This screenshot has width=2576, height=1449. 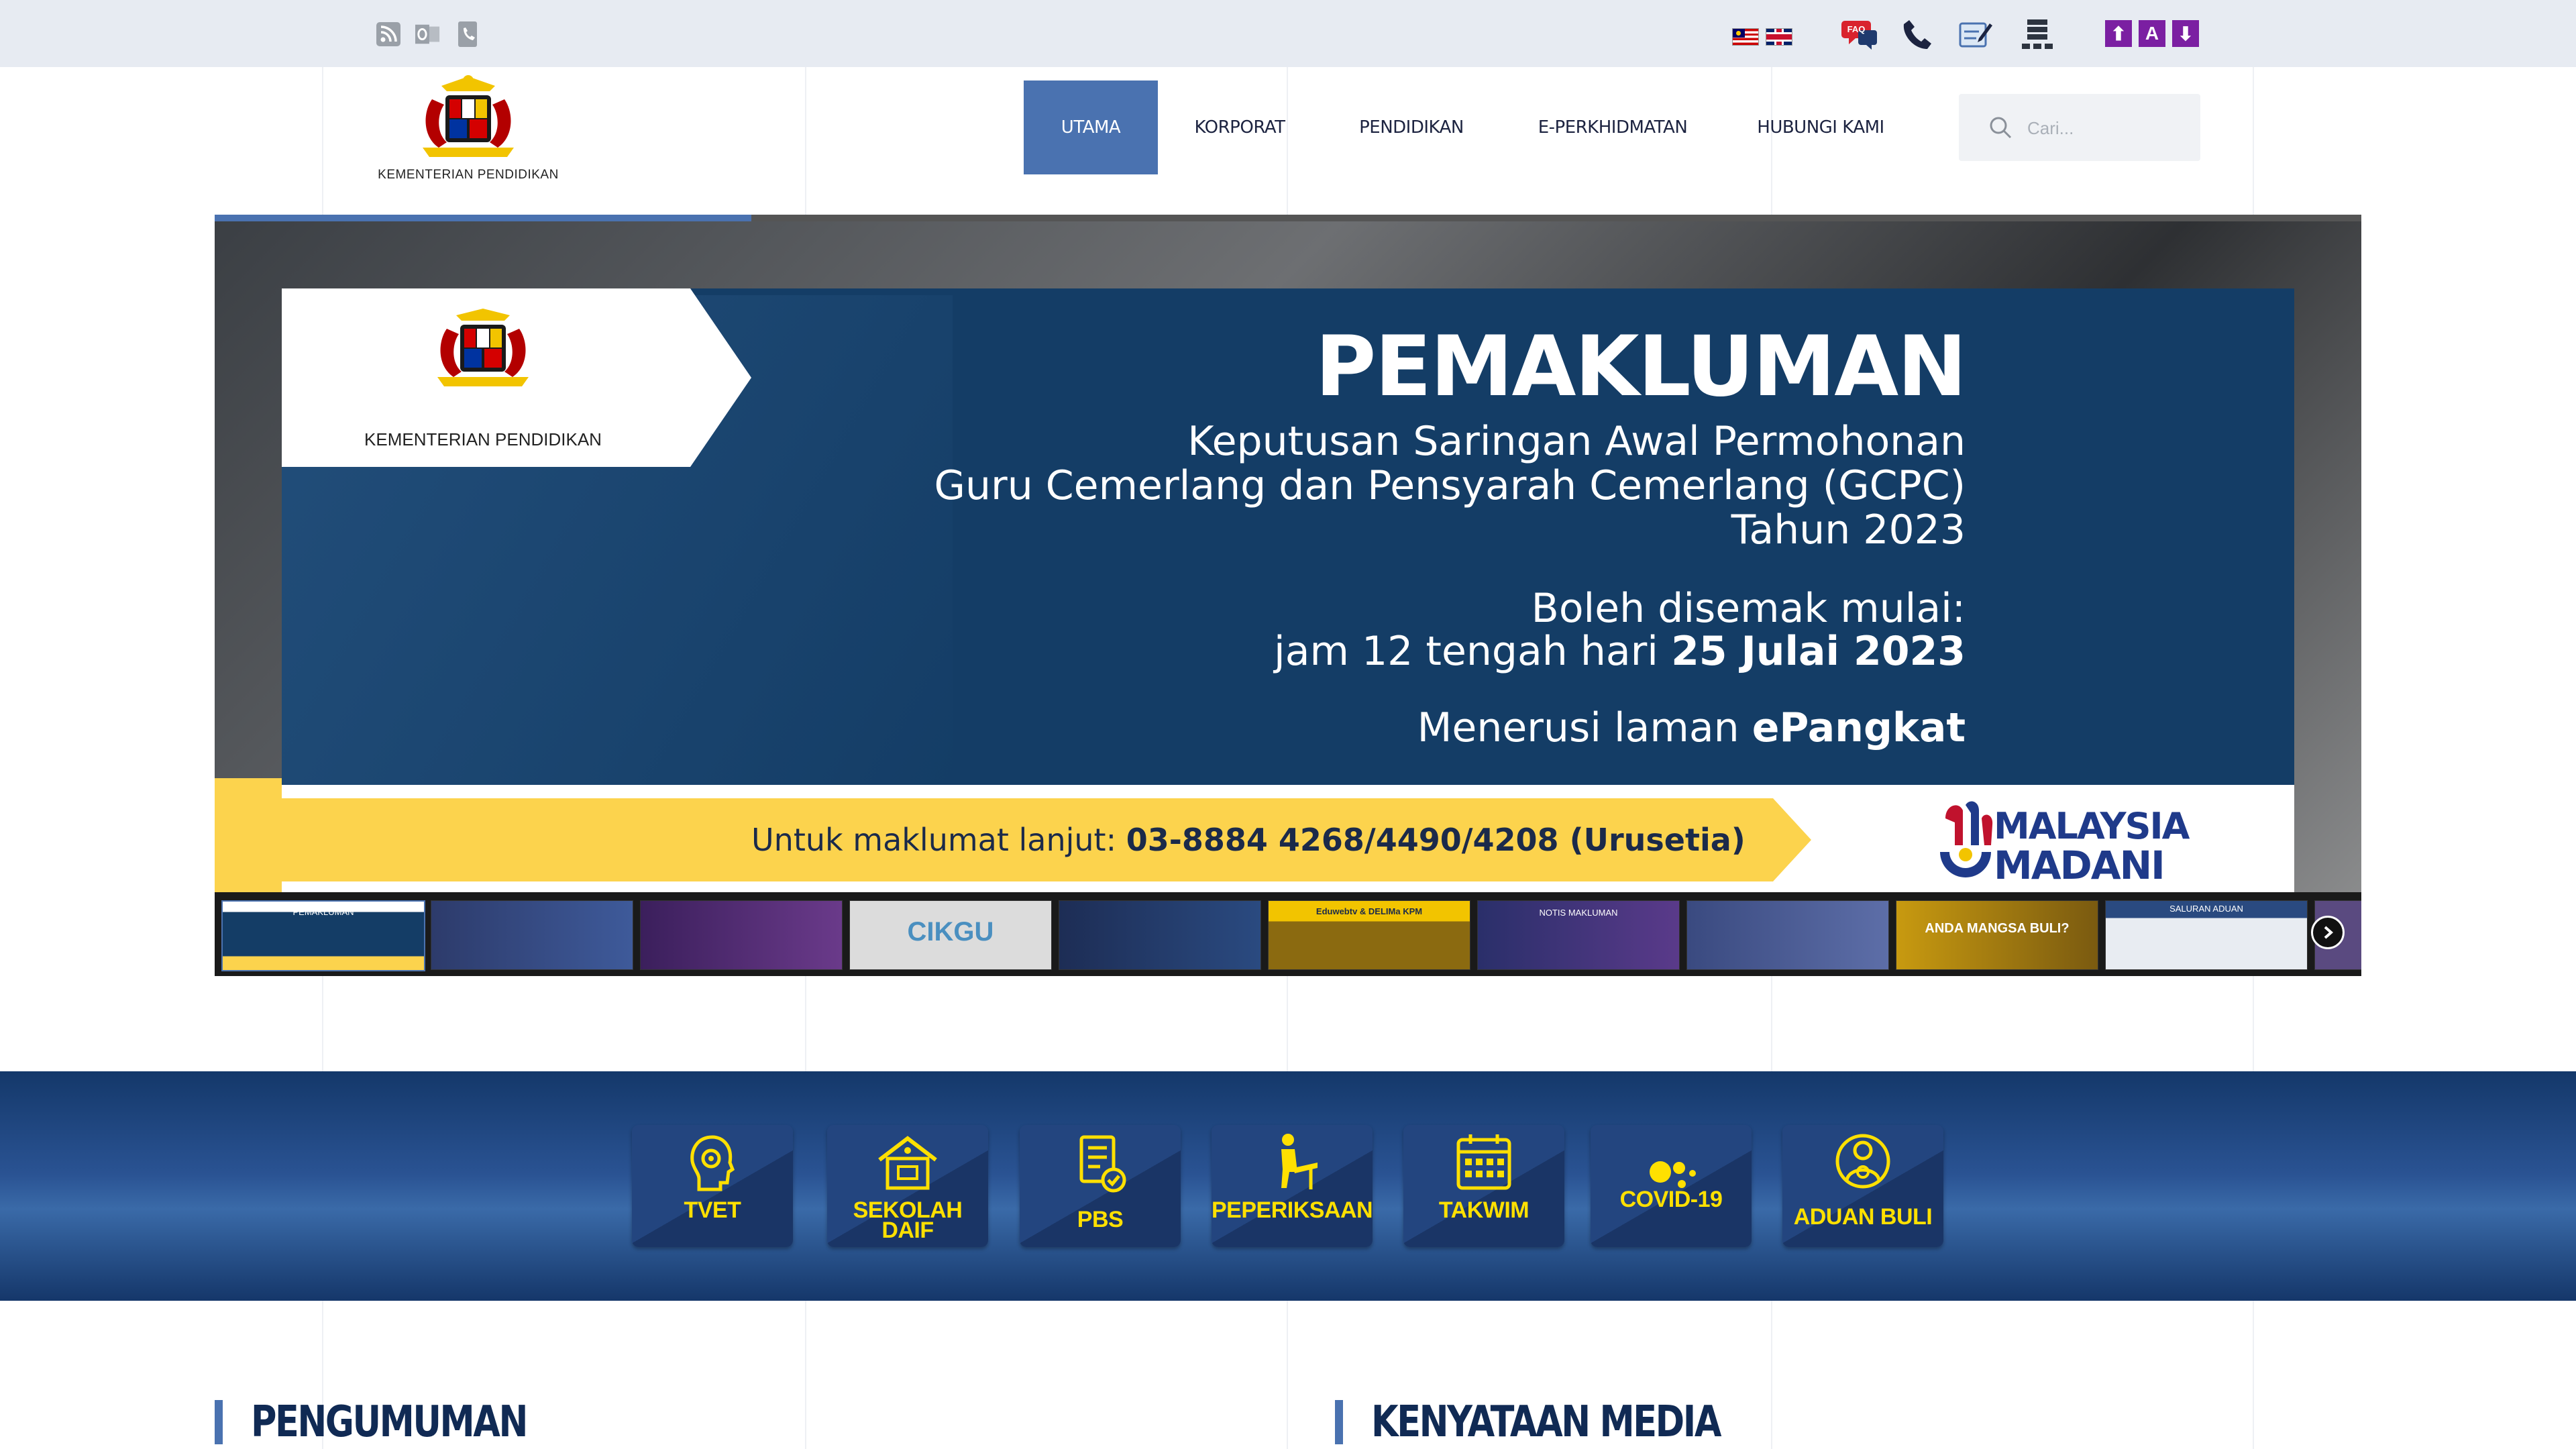 What do you see at coordinates (1436, 840) in the screenshot?
I see `info-bold: 03-8884 4268/4490/4208 (Urusetia)` at bounding box center [1436, 840].